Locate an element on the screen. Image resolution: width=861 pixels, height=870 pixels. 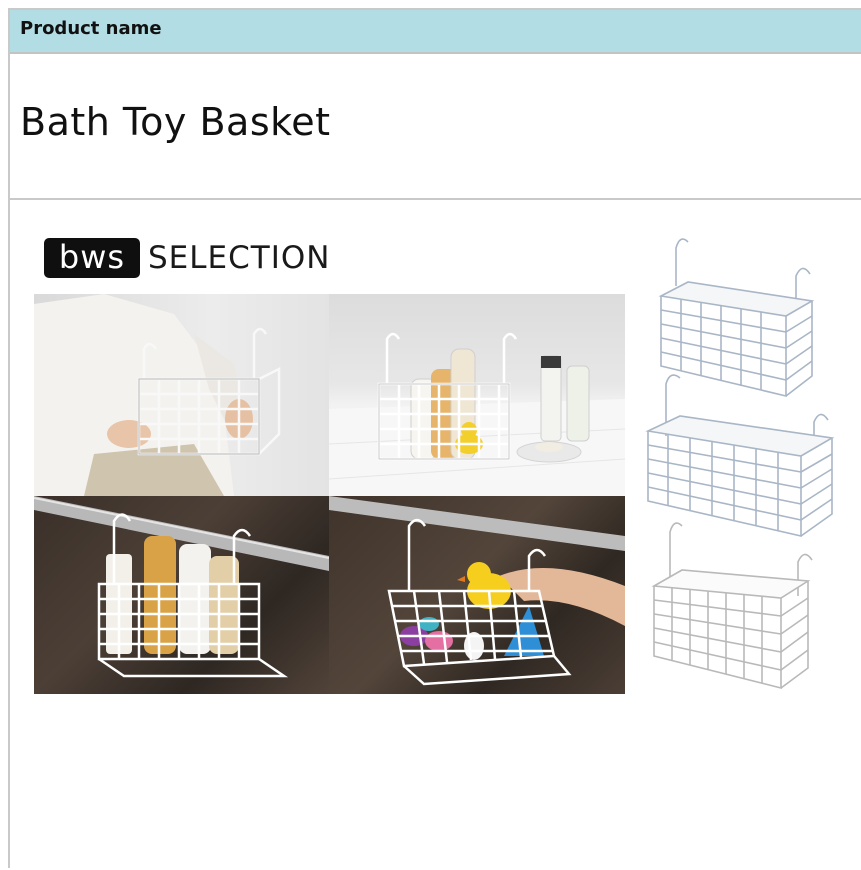
product-name: Bath Toy Basket is located at coordinates (175, 122).